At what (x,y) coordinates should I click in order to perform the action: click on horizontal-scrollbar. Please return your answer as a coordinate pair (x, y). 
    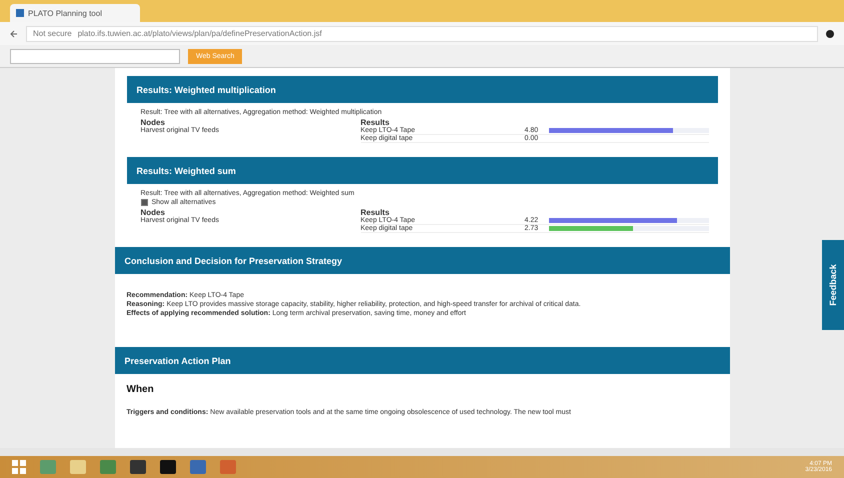
    Looking at the image, I should click on (422, 452).